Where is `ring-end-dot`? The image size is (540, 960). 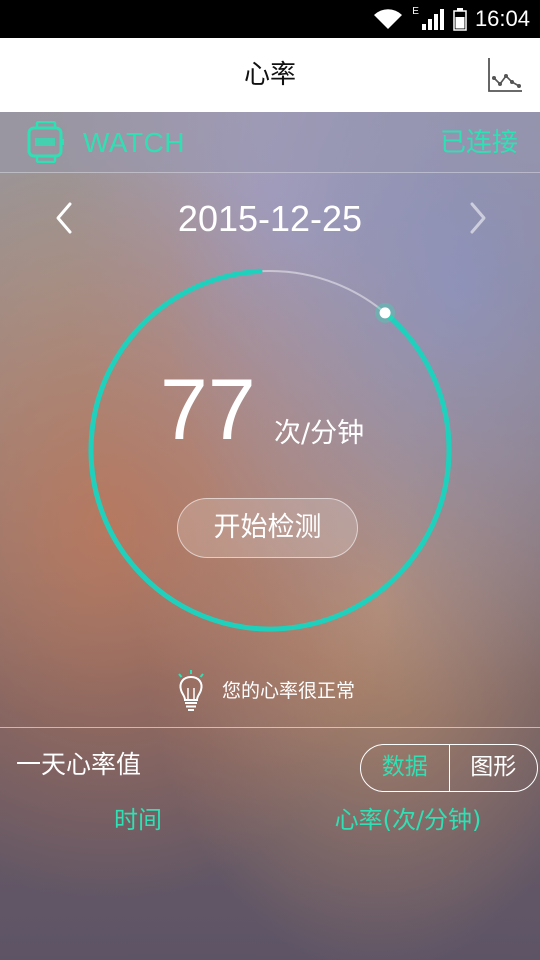
ring-end-dot is located at coordinates (385, 313).